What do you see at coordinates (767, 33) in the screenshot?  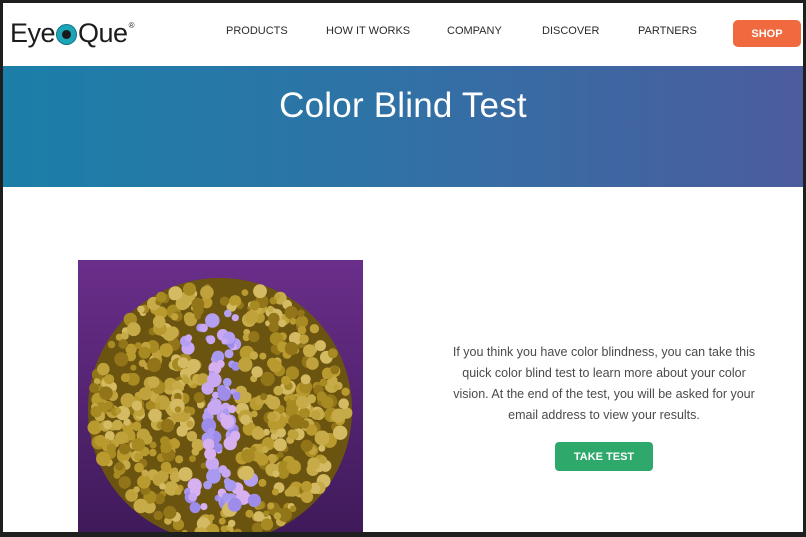 I see `shop-button: SHOP` at bounding box center [767, 33].